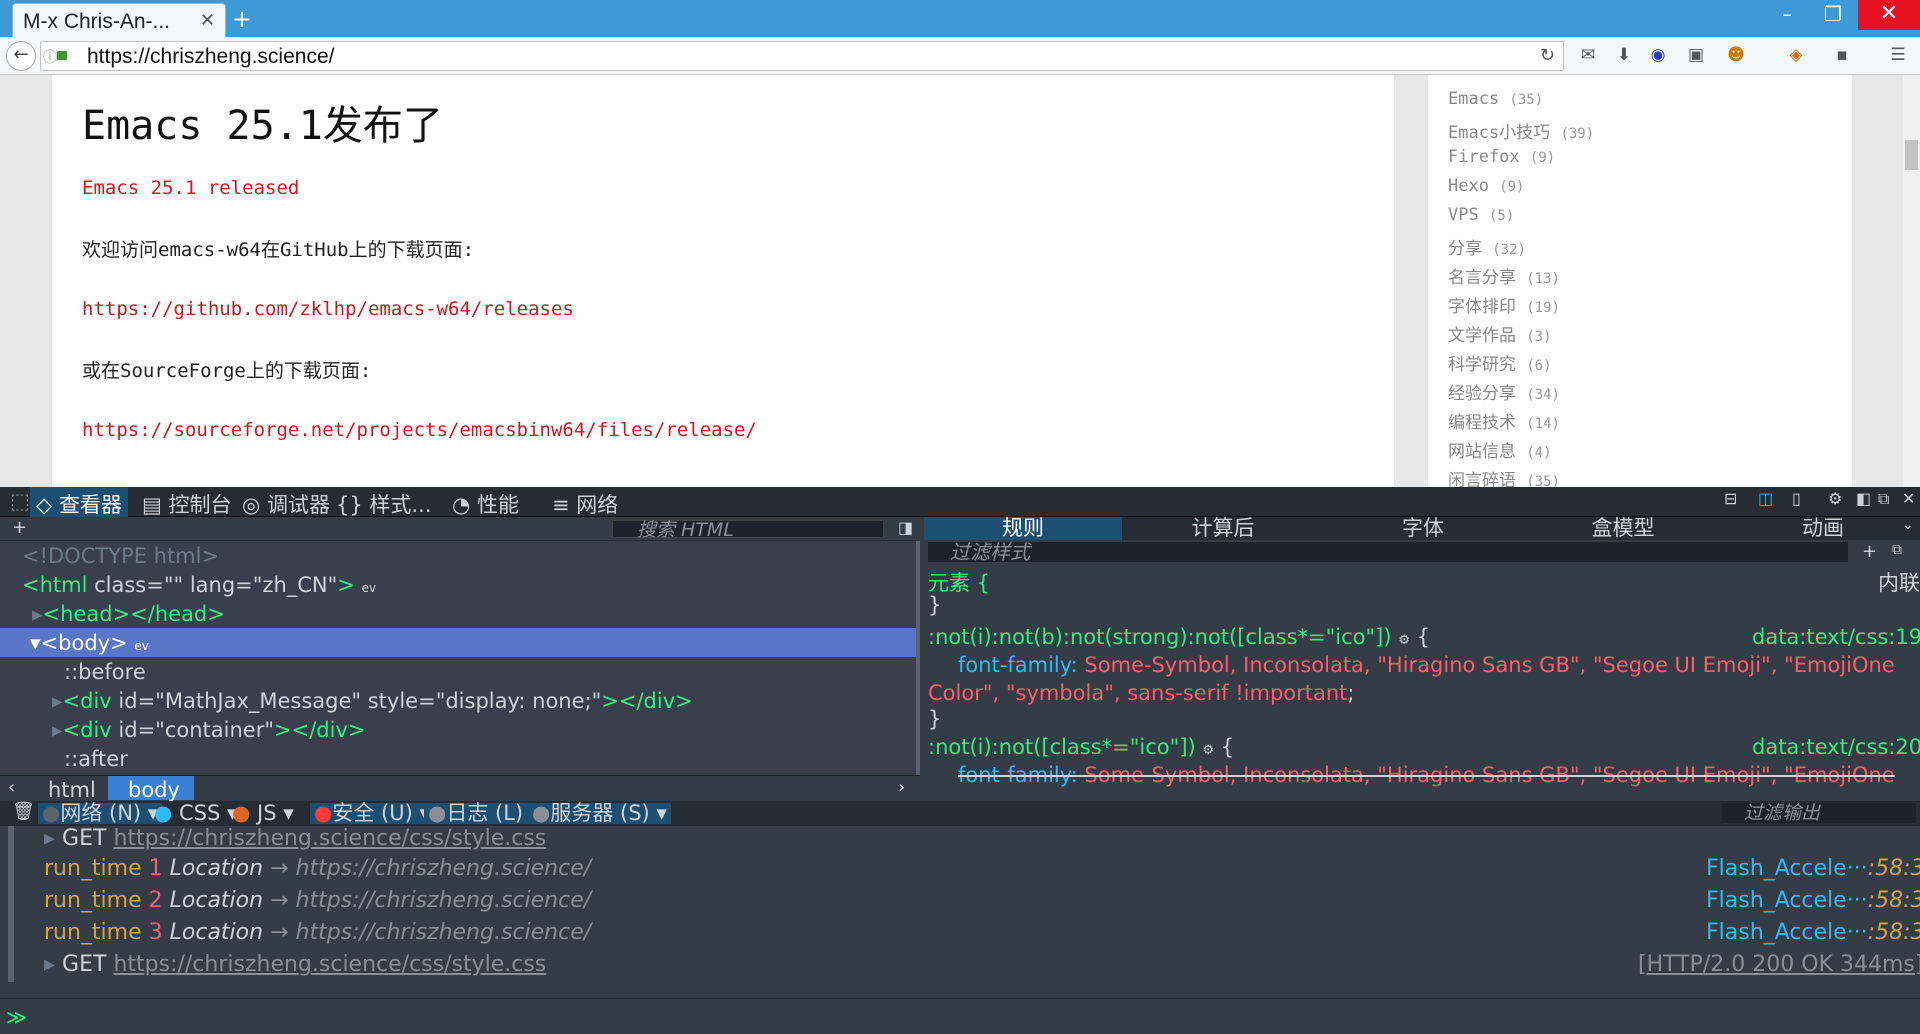 Image resolution: width=1920 pixels, height=1034 pixels. Describe the element at coordinates (460, 642) in the screenshot. I see `markup-body: ▾<body> ev` at that location.